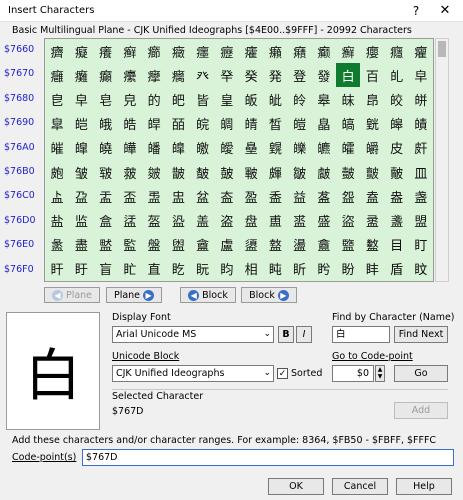 The image size is (463, 500). I want to click on character-cell: 盯, so click(421, 245).